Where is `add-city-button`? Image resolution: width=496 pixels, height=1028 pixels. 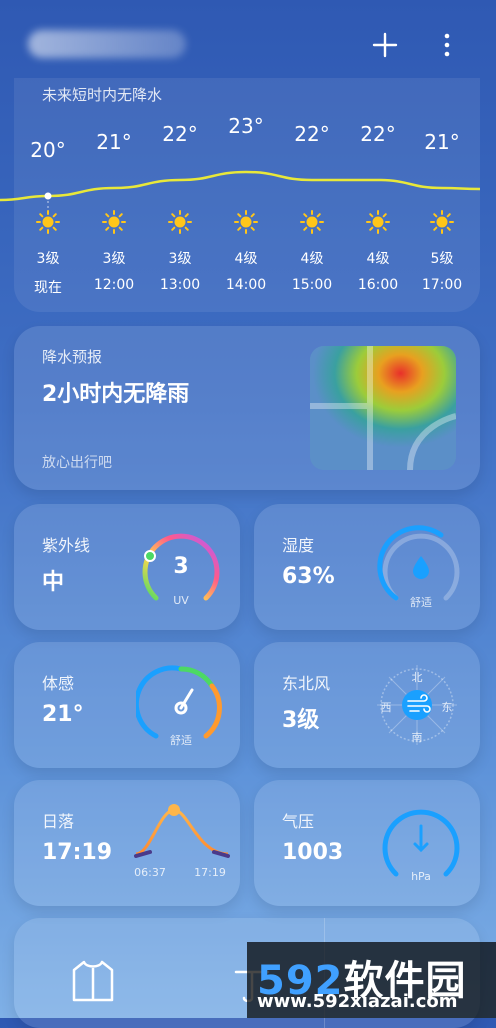 add-city-button is located at coordinates (385, 45).